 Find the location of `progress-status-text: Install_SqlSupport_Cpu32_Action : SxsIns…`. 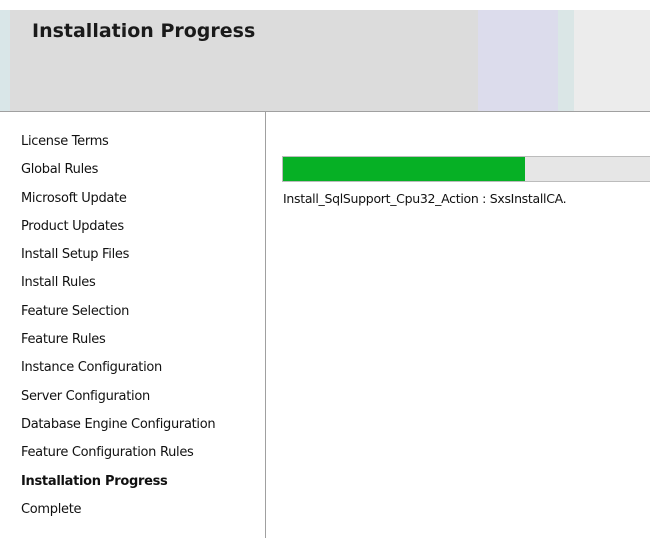

progress-status-text: Install_SqlSupport_Cpu32_Action : SxsIns… is located at coordinates (425, 198).